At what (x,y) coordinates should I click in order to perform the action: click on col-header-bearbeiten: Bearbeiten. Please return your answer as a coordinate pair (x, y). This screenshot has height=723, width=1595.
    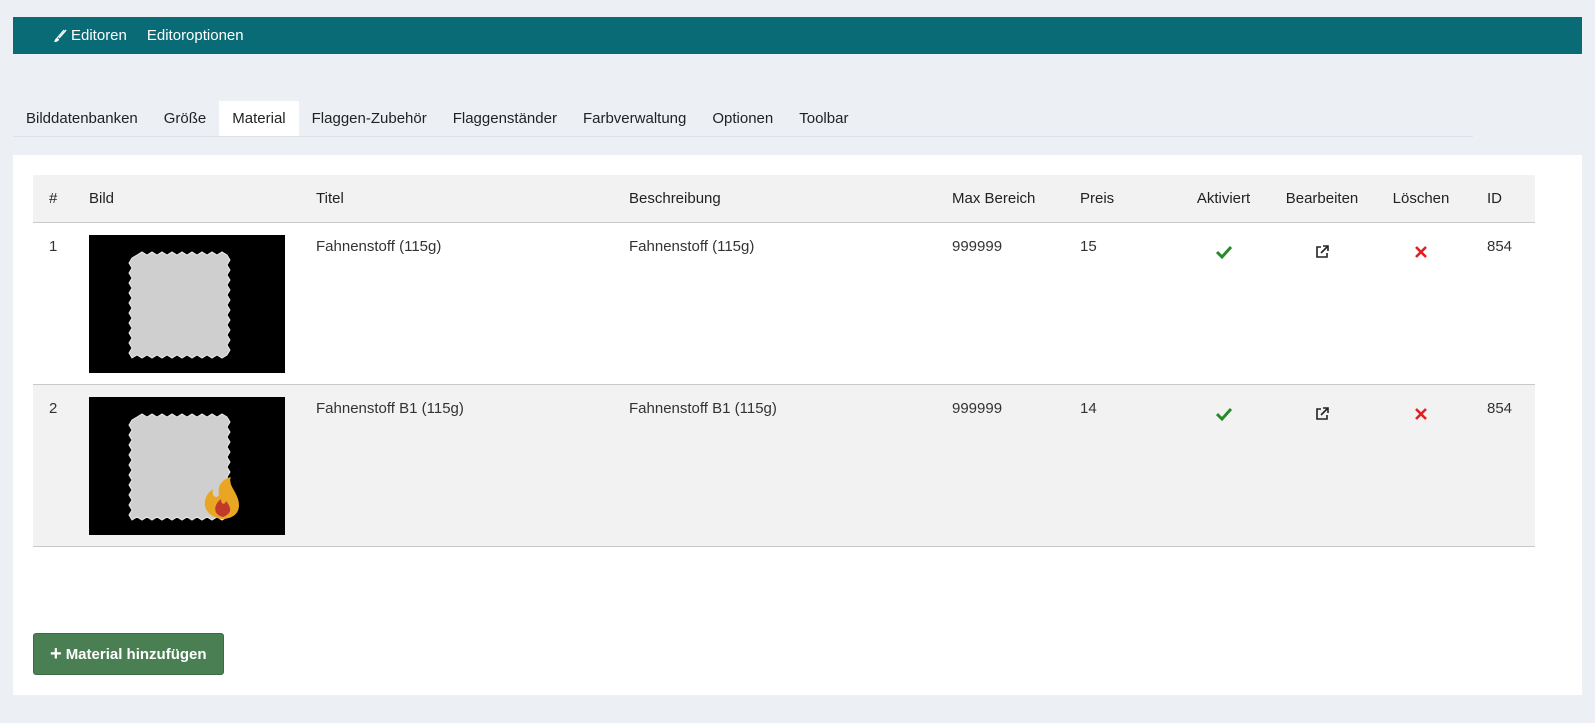
    Looking at the image, I should click on (1322, 198).